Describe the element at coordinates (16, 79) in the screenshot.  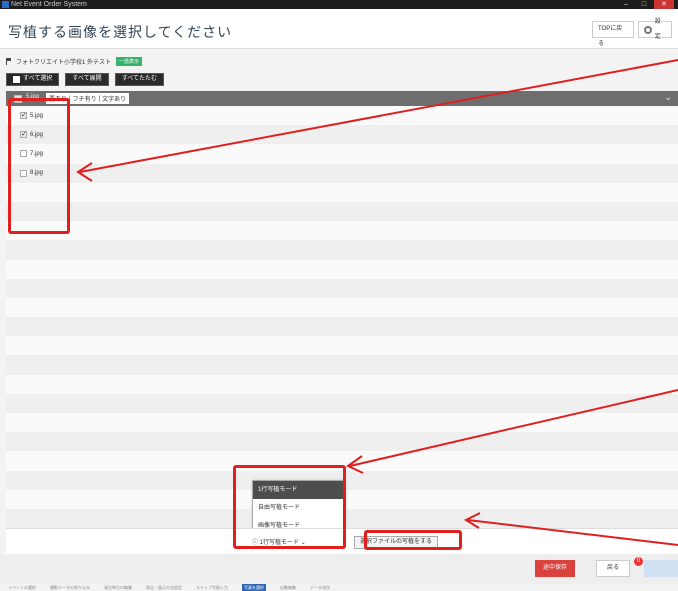
I see `checkbox-icon` at that location.